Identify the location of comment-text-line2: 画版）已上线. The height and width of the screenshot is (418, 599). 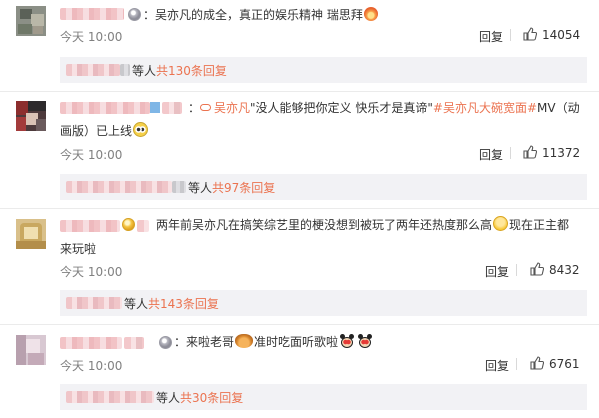
(104, 130).